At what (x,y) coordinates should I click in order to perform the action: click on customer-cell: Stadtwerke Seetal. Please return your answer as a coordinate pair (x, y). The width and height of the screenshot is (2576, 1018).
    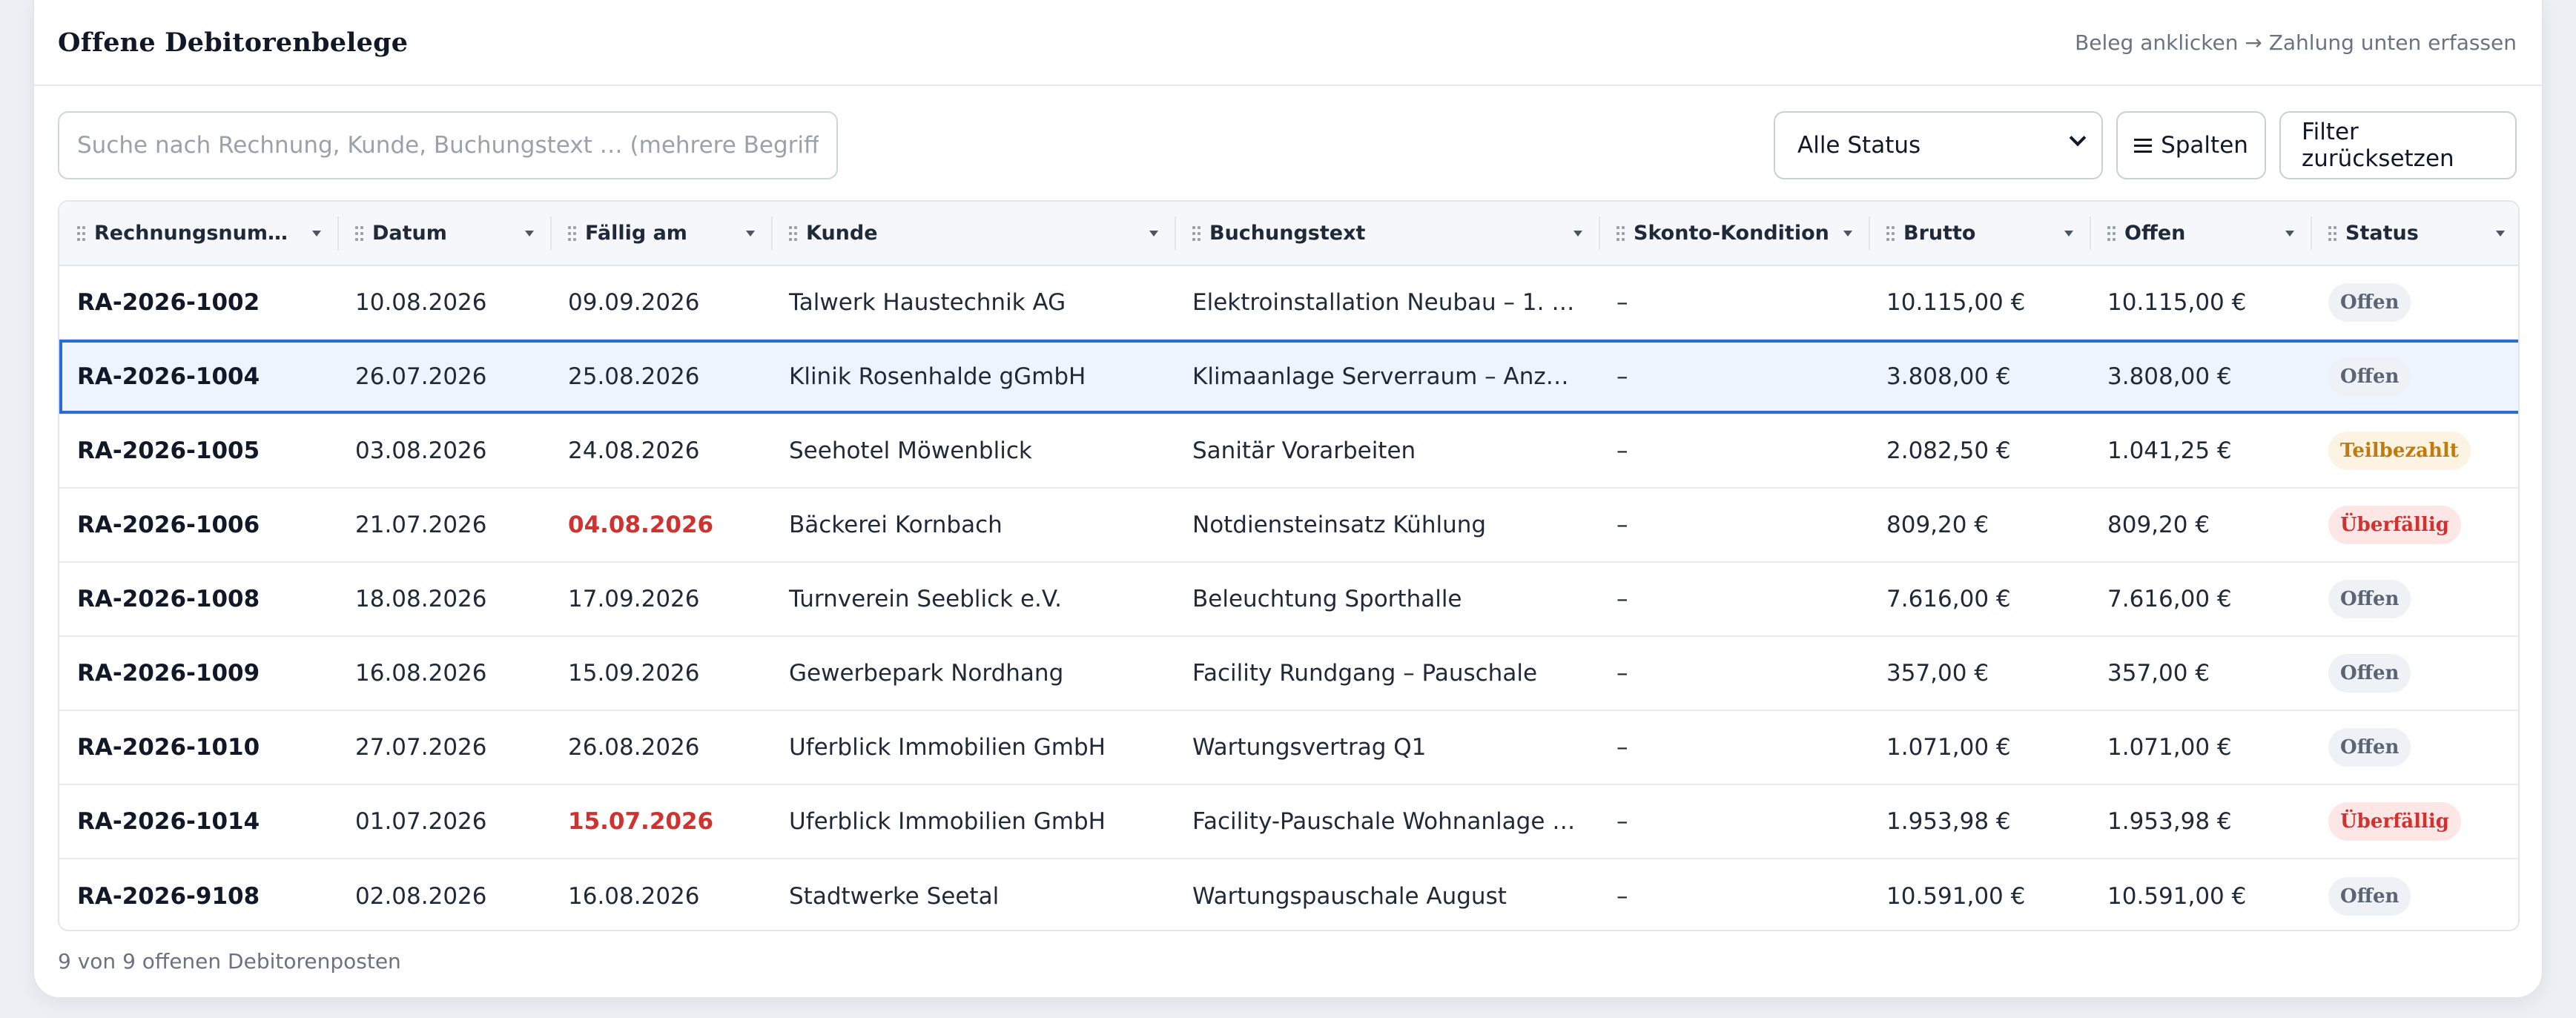
    Looking at the image, I should click on (973, 894).